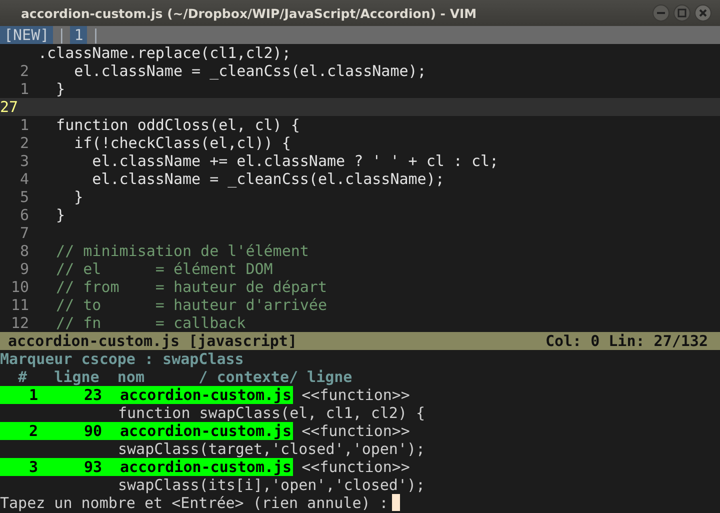 The width and height of the screenshot is (720, 513). What do you see at coordinates (295, 161) in the screenshot?
I see `code-line: el.className += el.className ? ' ' + cl : cl;` at bounding box center [295, 161].